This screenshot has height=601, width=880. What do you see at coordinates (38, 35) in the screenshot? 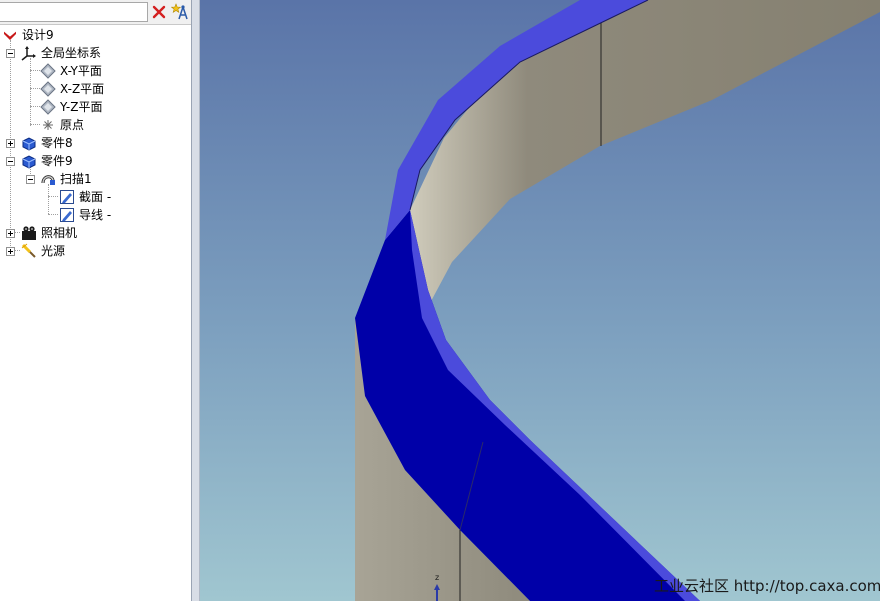
I see `tree-item-label: 设计9` at bounding box center [38, 35].